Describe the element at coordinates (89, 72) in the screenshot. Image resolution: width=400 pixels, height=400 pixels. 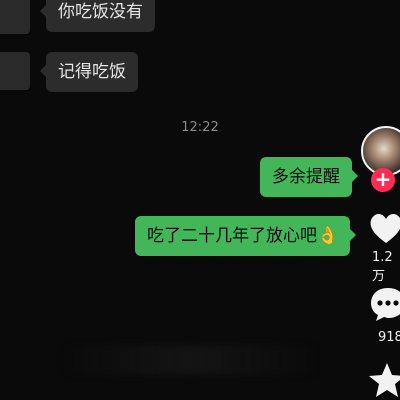
I see `incoming-message: 记得吃饭` at that location.